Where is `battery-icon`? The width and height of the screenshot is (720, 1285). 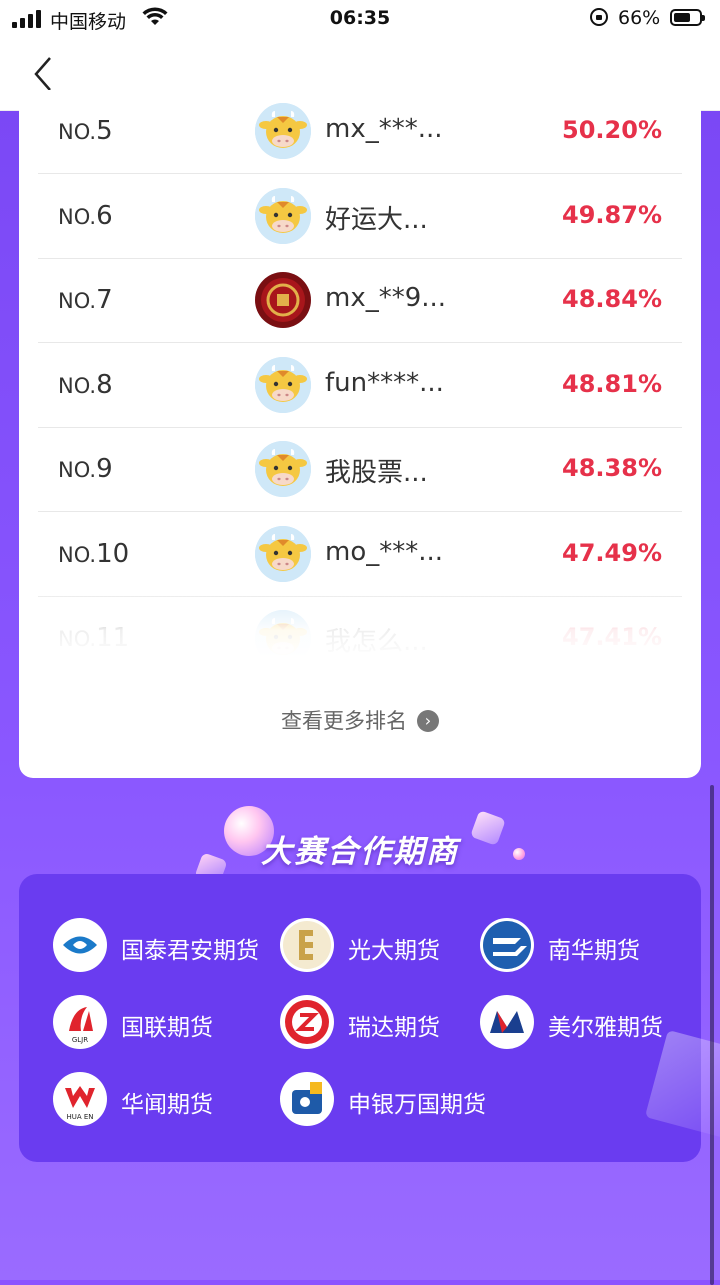
battery-icon is located at coordinates (687, 17).